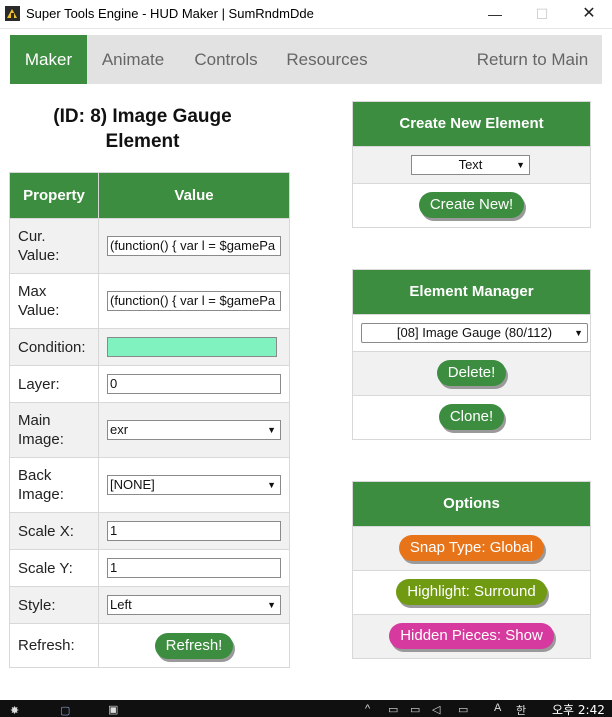  I want to click on row-max-value: Max Value: (function() { var l = $gamePa, so click(149, 301).